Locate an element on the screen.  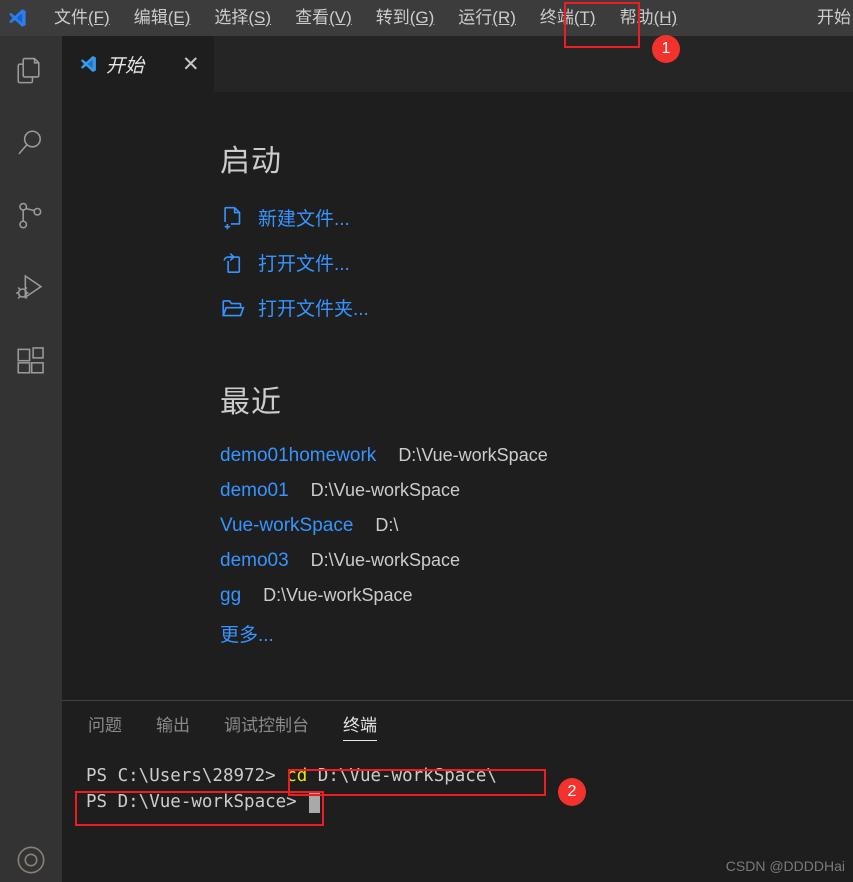
menu-accel: (F) is located at coordinates (99, 17).